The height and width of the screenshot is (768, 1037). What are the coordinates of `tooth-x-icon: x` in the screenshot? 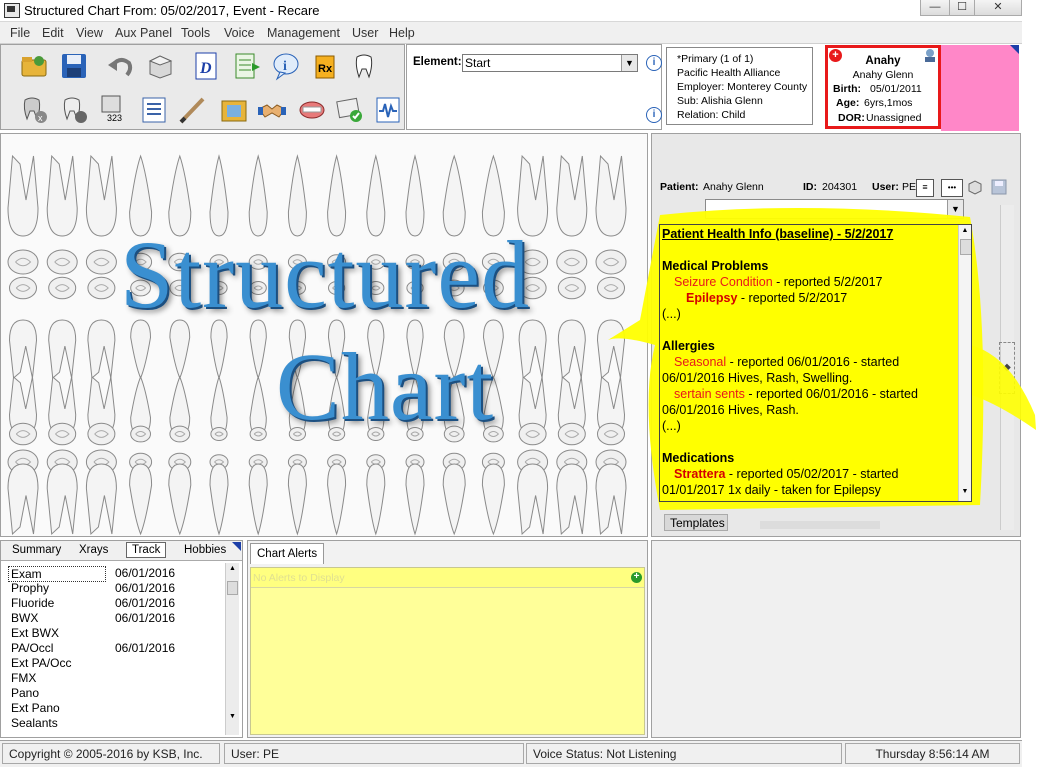 It's located at (34, 110).